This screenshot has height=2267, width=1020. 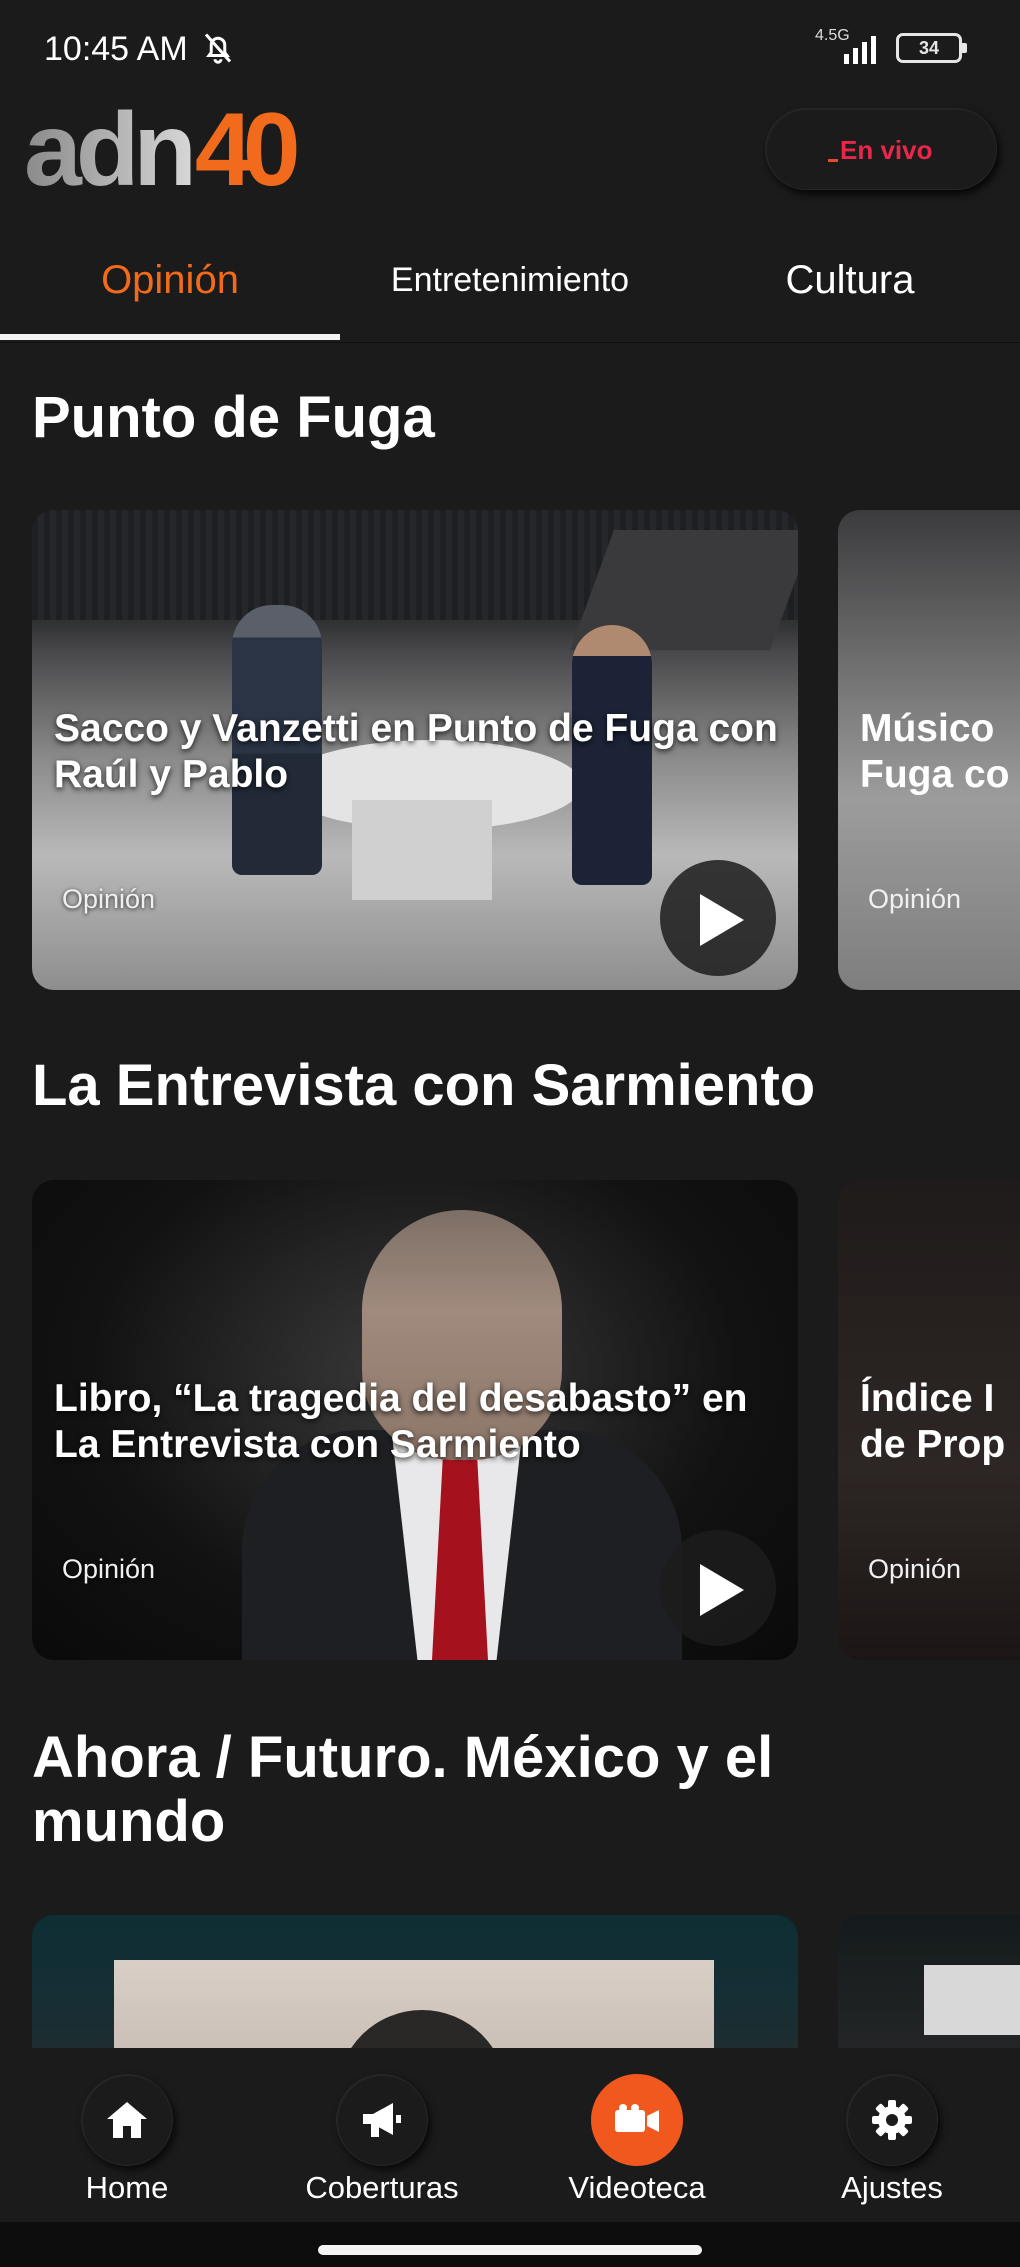 What do you see at coordinates (247, 150) in the screenshot?
I see `logo-number: 40` at bounding box center [247, 150].